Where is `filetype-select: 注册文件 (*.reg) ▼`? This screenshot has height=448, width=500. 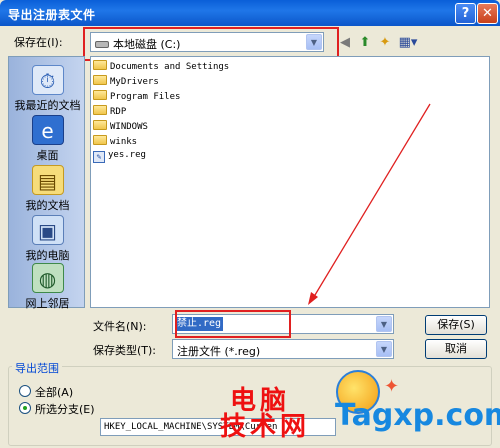
filetype-select: 注册文件 (*.reg) ▼ is located at coordinates (283, 349).